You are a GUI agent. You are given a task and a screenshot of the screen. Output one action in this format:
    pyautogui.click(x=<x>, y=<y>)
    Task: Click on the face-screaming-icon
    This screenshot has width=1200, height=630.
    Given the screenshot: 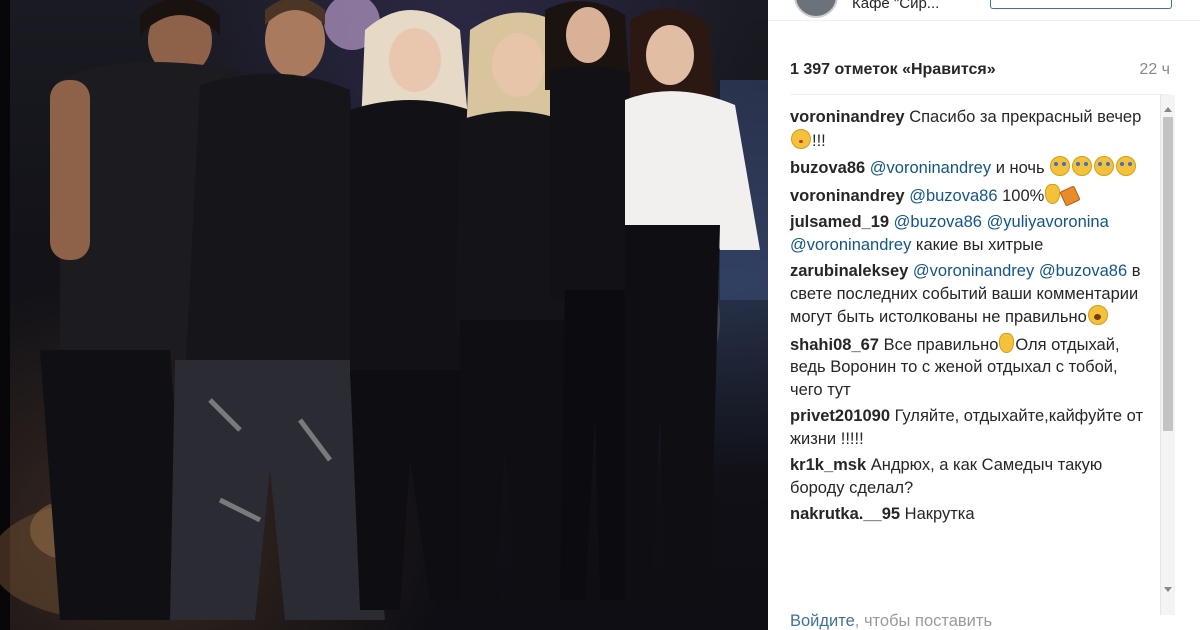 What is the action you would take?
    pyautogui.click(x=1097, y=315)
    